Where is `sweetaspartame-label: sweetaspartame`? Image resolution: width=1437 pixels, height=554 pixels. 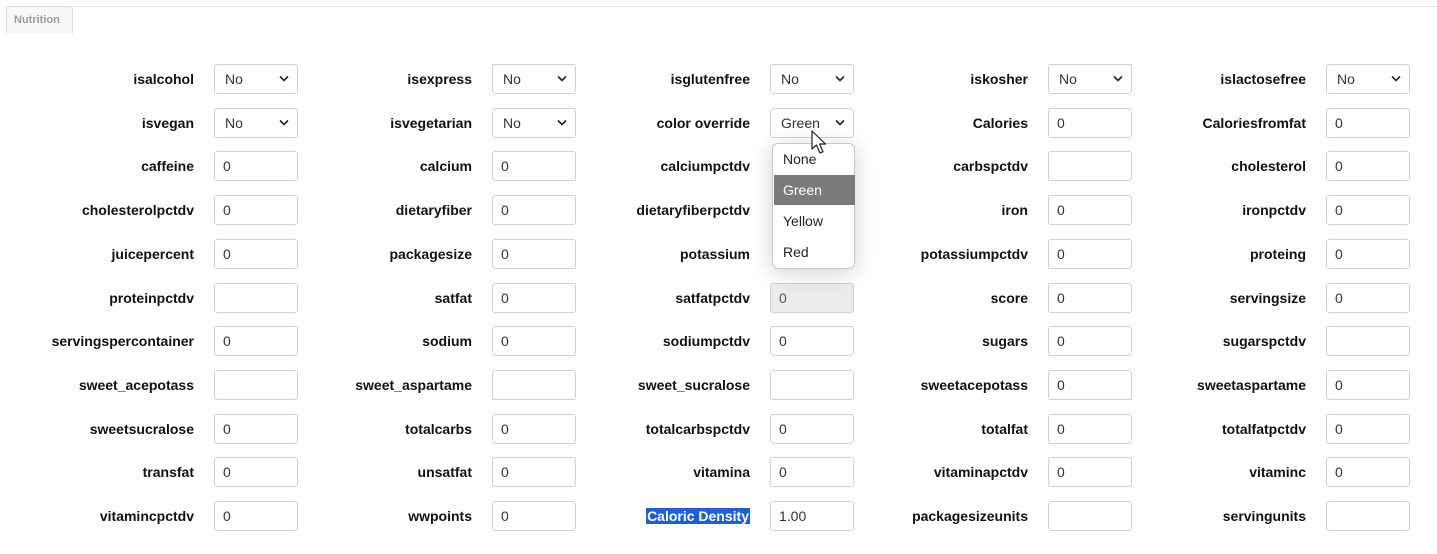 sweetaspartame-label: sweetaspartame is located at coordinates (1206, 385).